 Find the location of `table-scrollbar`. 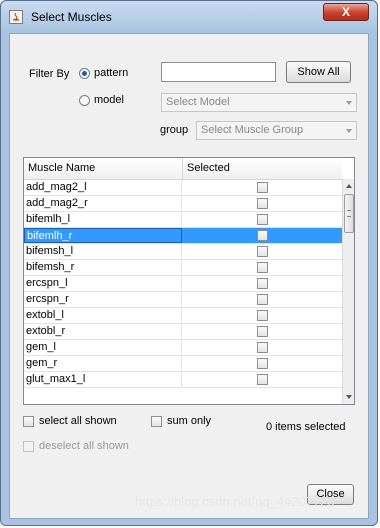

table-scrollbar is located at coordinates (348, 291).